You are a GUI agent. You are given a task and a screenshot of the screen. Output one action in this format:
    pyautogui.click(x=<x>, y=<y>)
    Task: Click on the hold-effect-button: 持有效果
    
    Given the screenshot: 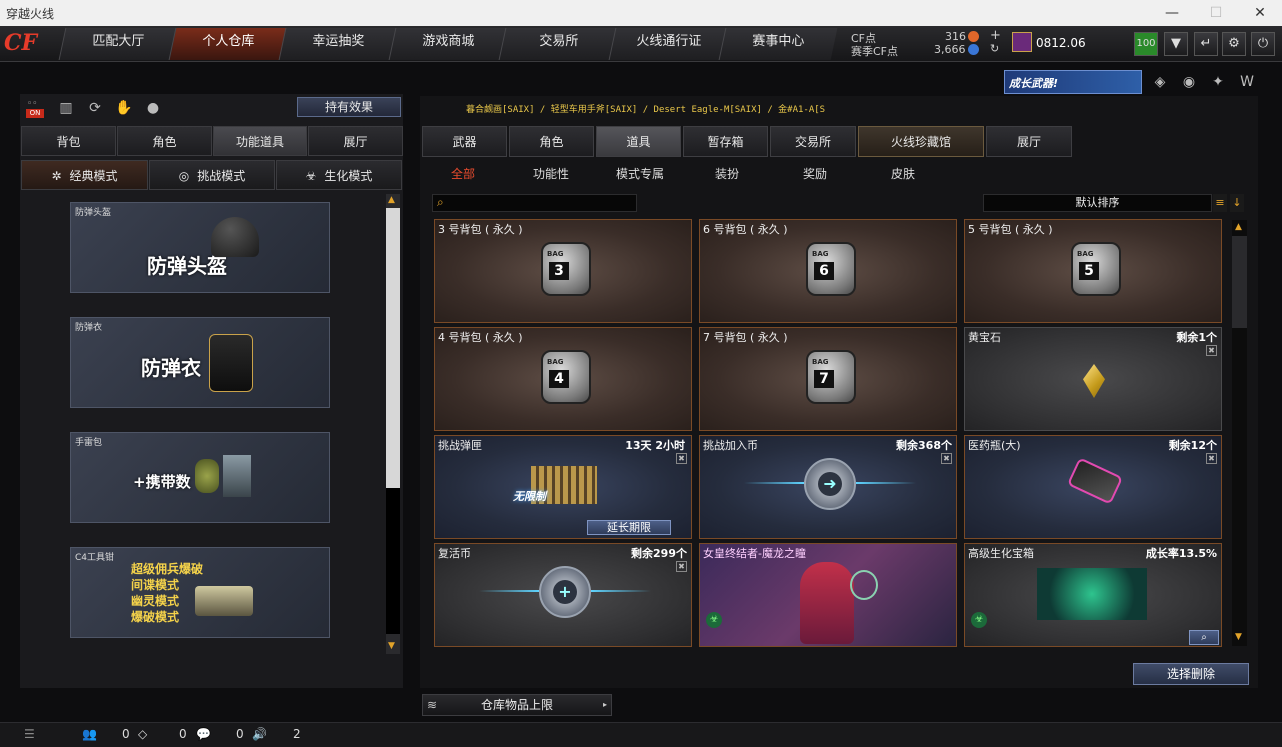 What is the action you would take?
    pyautogui.click(x=349, y=107)
    